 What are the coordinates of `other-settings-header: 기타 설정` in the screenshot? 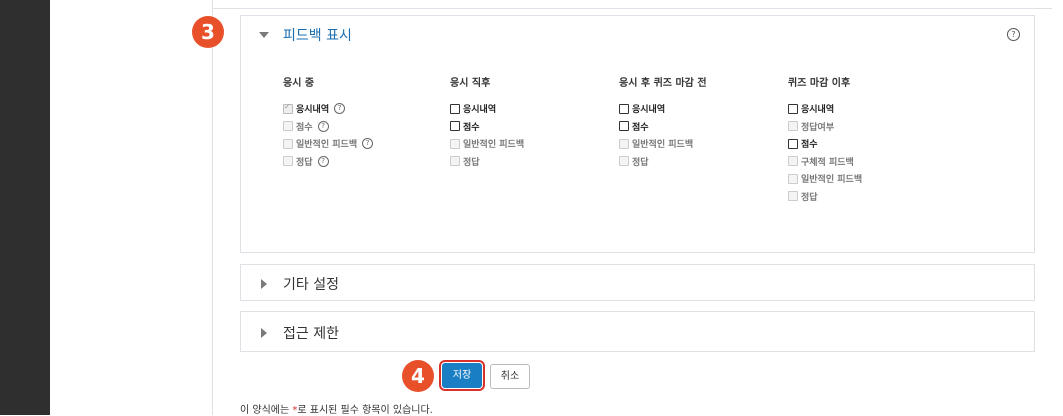 It's located at (637, 283).